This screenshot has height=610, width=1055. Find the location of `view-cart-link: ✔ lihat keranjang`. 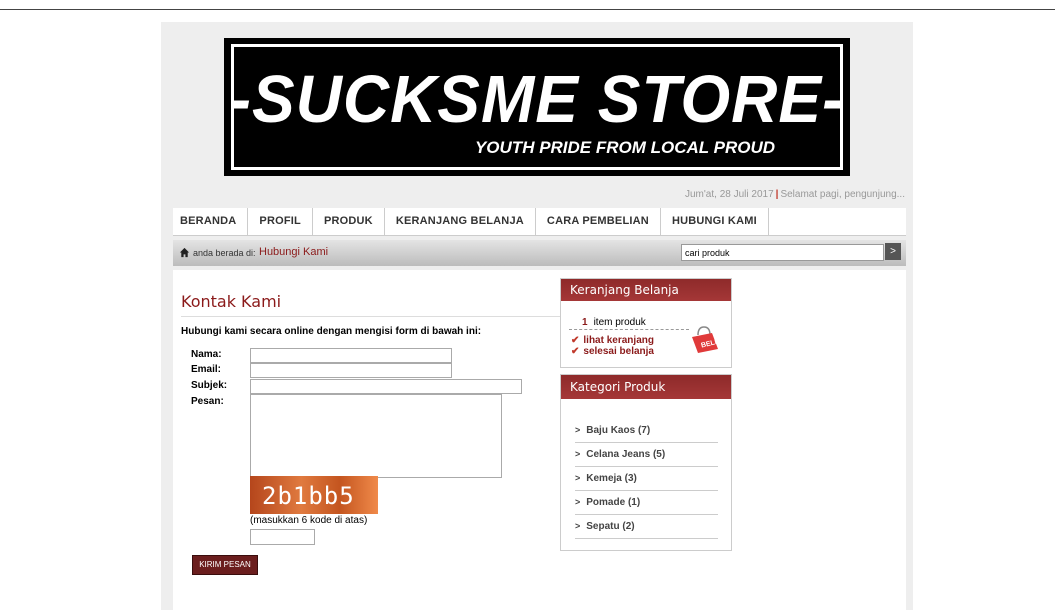

view-cart-link: ✔ lihat keranjang is located at coordinates (612, 340).